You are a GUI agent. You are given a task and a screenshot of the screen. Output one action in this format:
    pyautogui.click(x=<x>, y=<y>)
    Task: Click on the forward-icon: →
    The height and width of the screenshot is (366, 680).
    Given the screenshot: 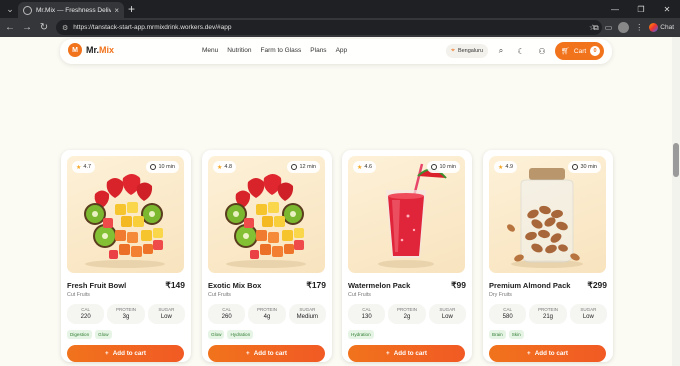 What is the action you would take?
    pyautogui.click(x=27, y=28)
    